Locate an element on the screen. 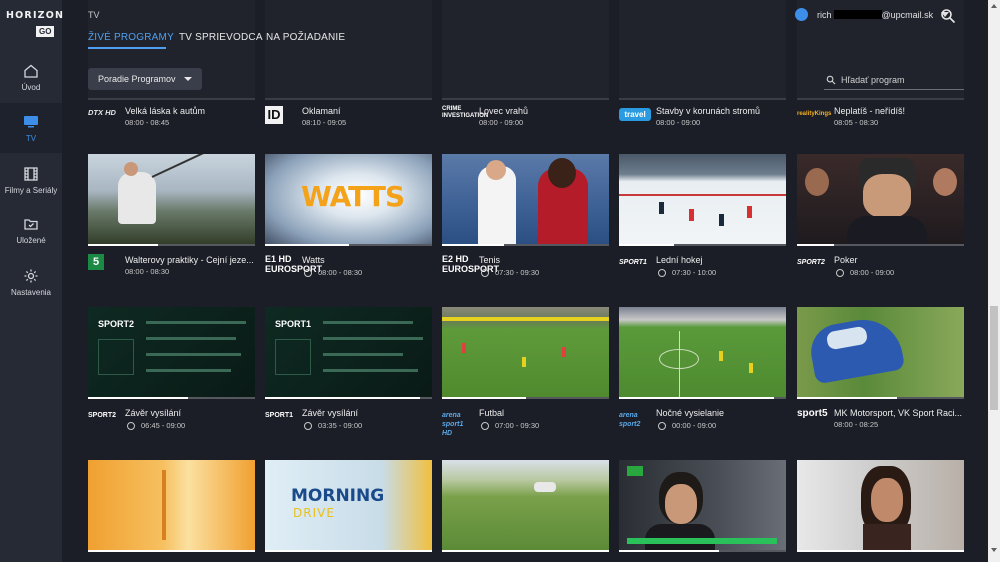 This screenshot has height=562, width=1000. logo-text: HORIZON is located at coordinates (35, 15).